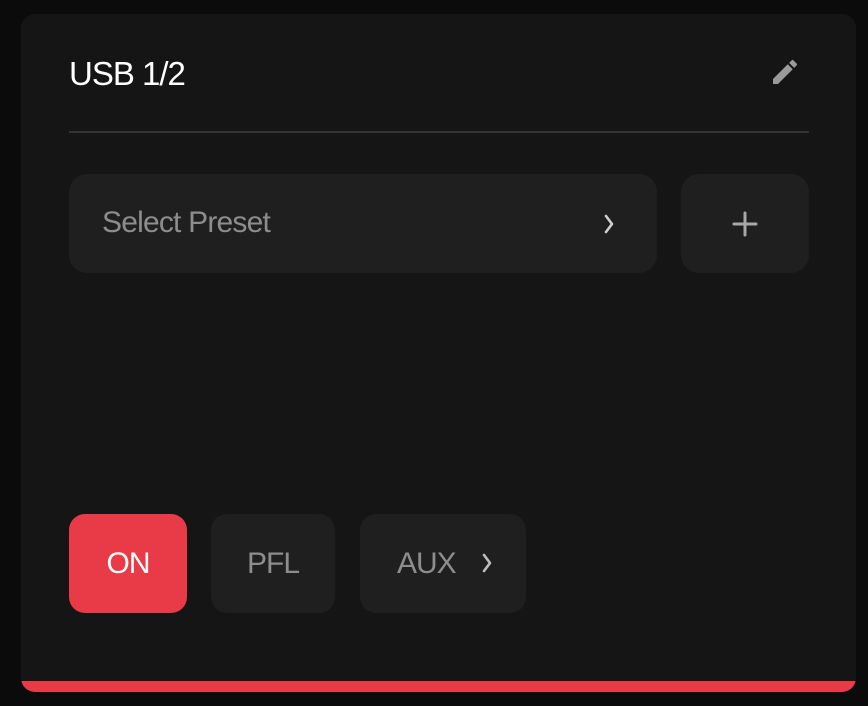 This screenshot has height=706, width=868. I want to click on channel-status-bar, so click(438, 686).